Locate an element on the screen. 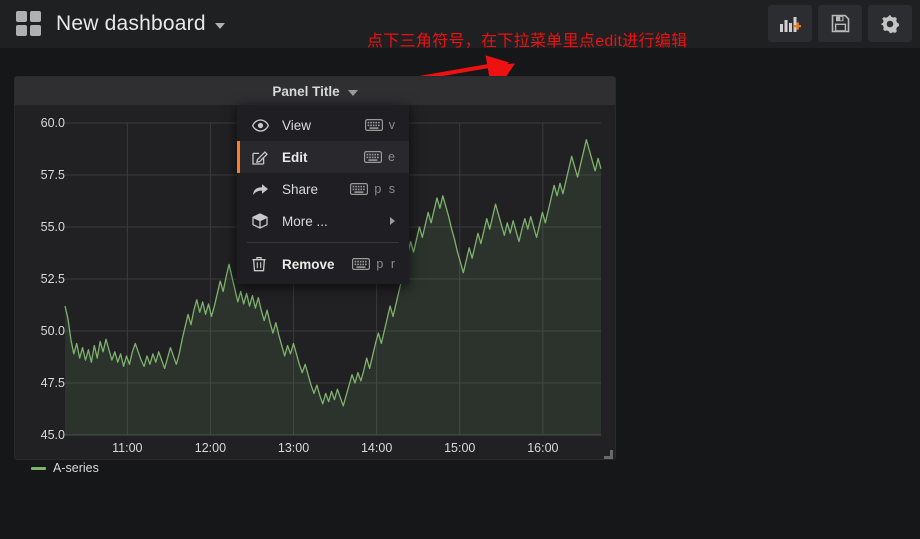 The width and height of the screenshot is (920, 539). x-axis-tick-label: 16:00 is located at coordinates (543, 448).